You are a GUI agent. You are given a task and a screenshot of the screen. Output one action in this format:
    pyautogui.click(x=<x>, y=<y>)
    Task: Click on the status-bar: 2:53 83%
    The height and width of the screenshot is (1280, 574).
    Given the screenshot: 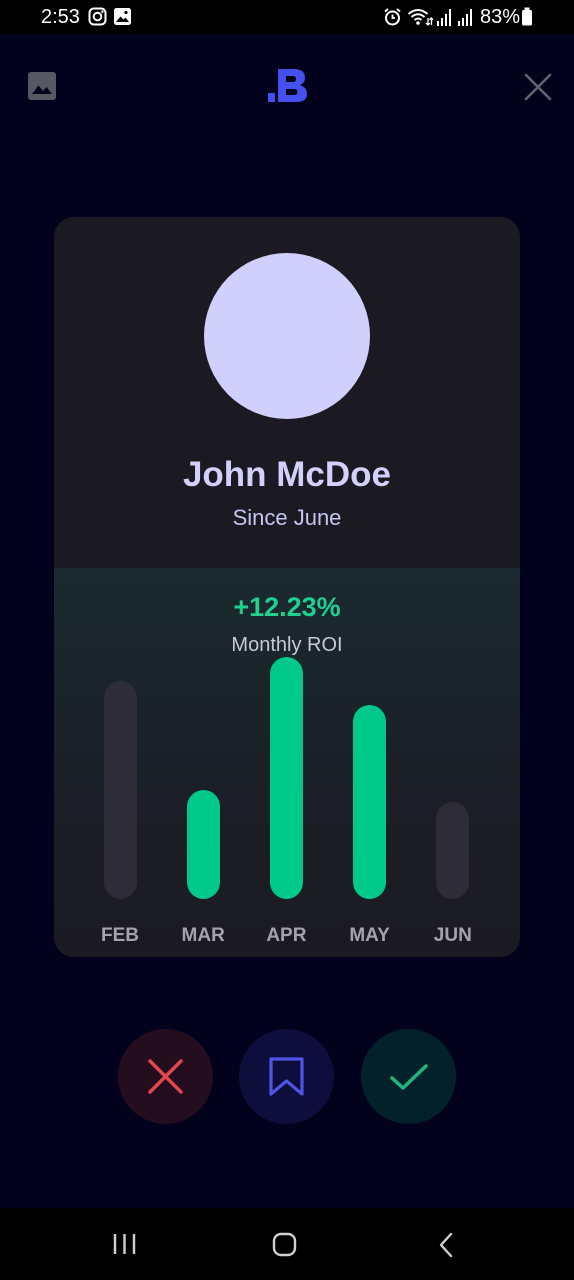 What is the action you would take?
    pyautogui.click(x=287, y=17)
    